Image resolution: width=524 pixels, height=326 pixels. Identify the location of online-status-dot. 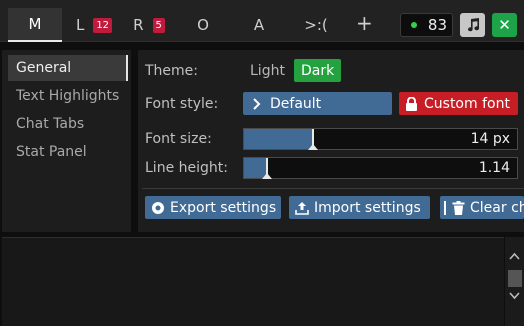
(414, 25).